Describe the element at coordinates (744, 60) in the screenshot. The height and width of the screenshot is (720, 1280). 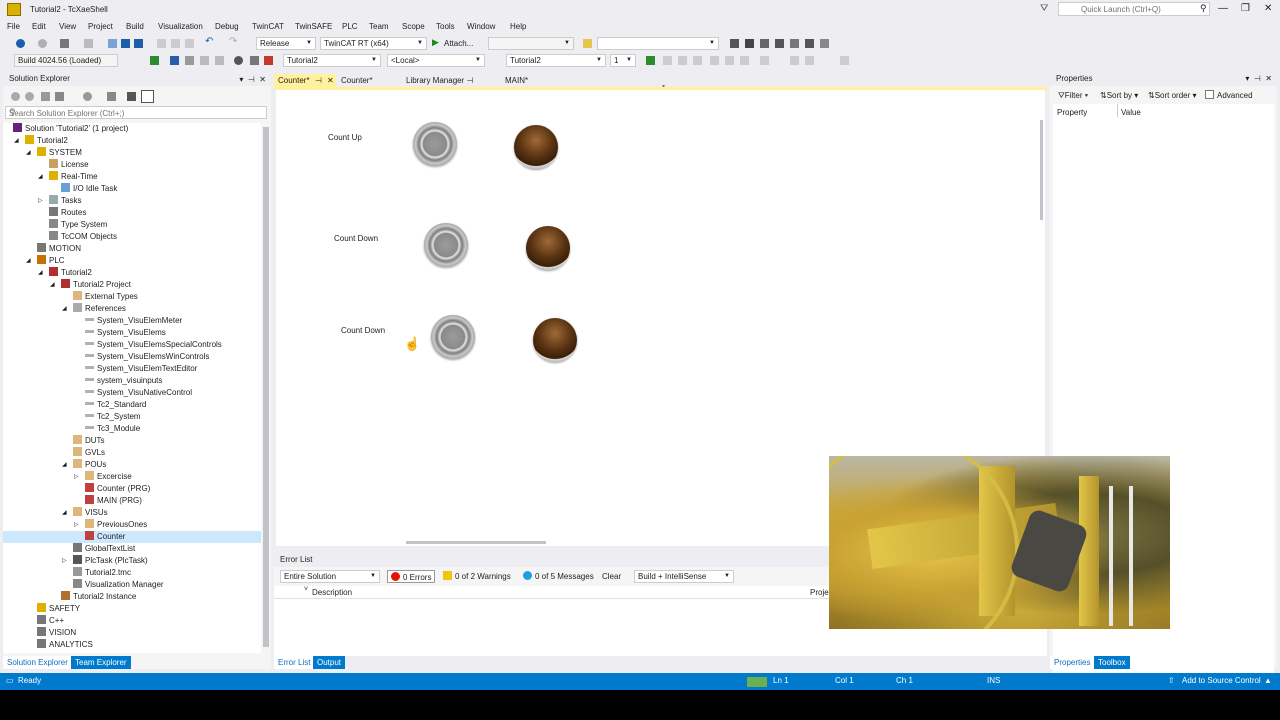
I see `step-out-icon` at that location.